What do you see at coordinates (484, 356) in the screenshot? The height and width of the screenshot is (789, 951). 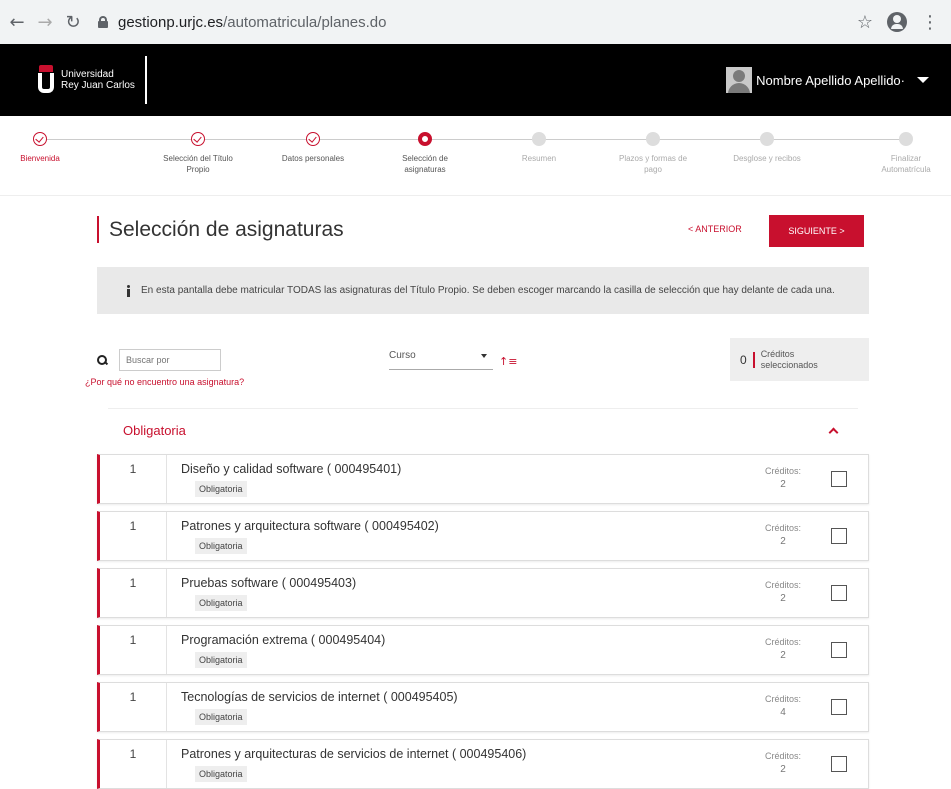 I see `dropdown-arrow-icon` at bounding box center [484, 356].